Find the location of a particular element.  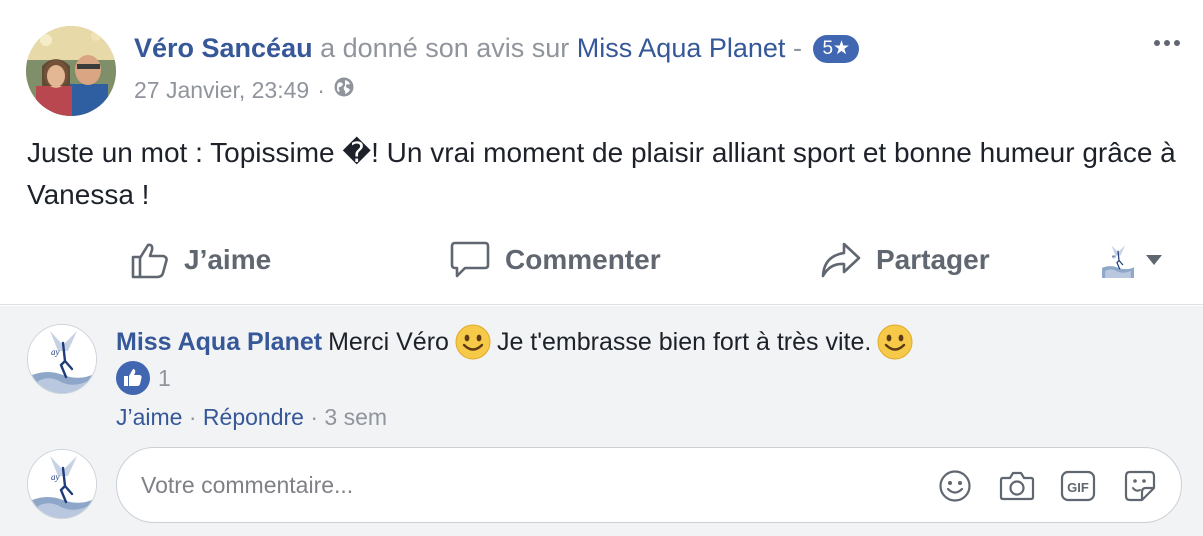

commenter-avatar is located at coordinates (62, 359).